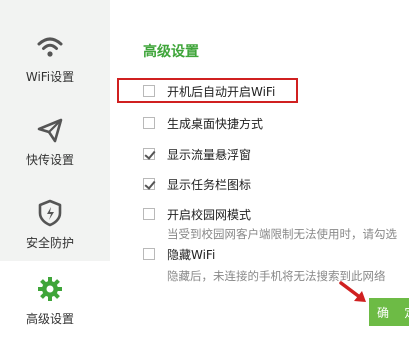 The height and width of the screenshot is (344, 409). I want to click on option-traffic-float-window: 显示流量悬浮窗, so click(197, 154).